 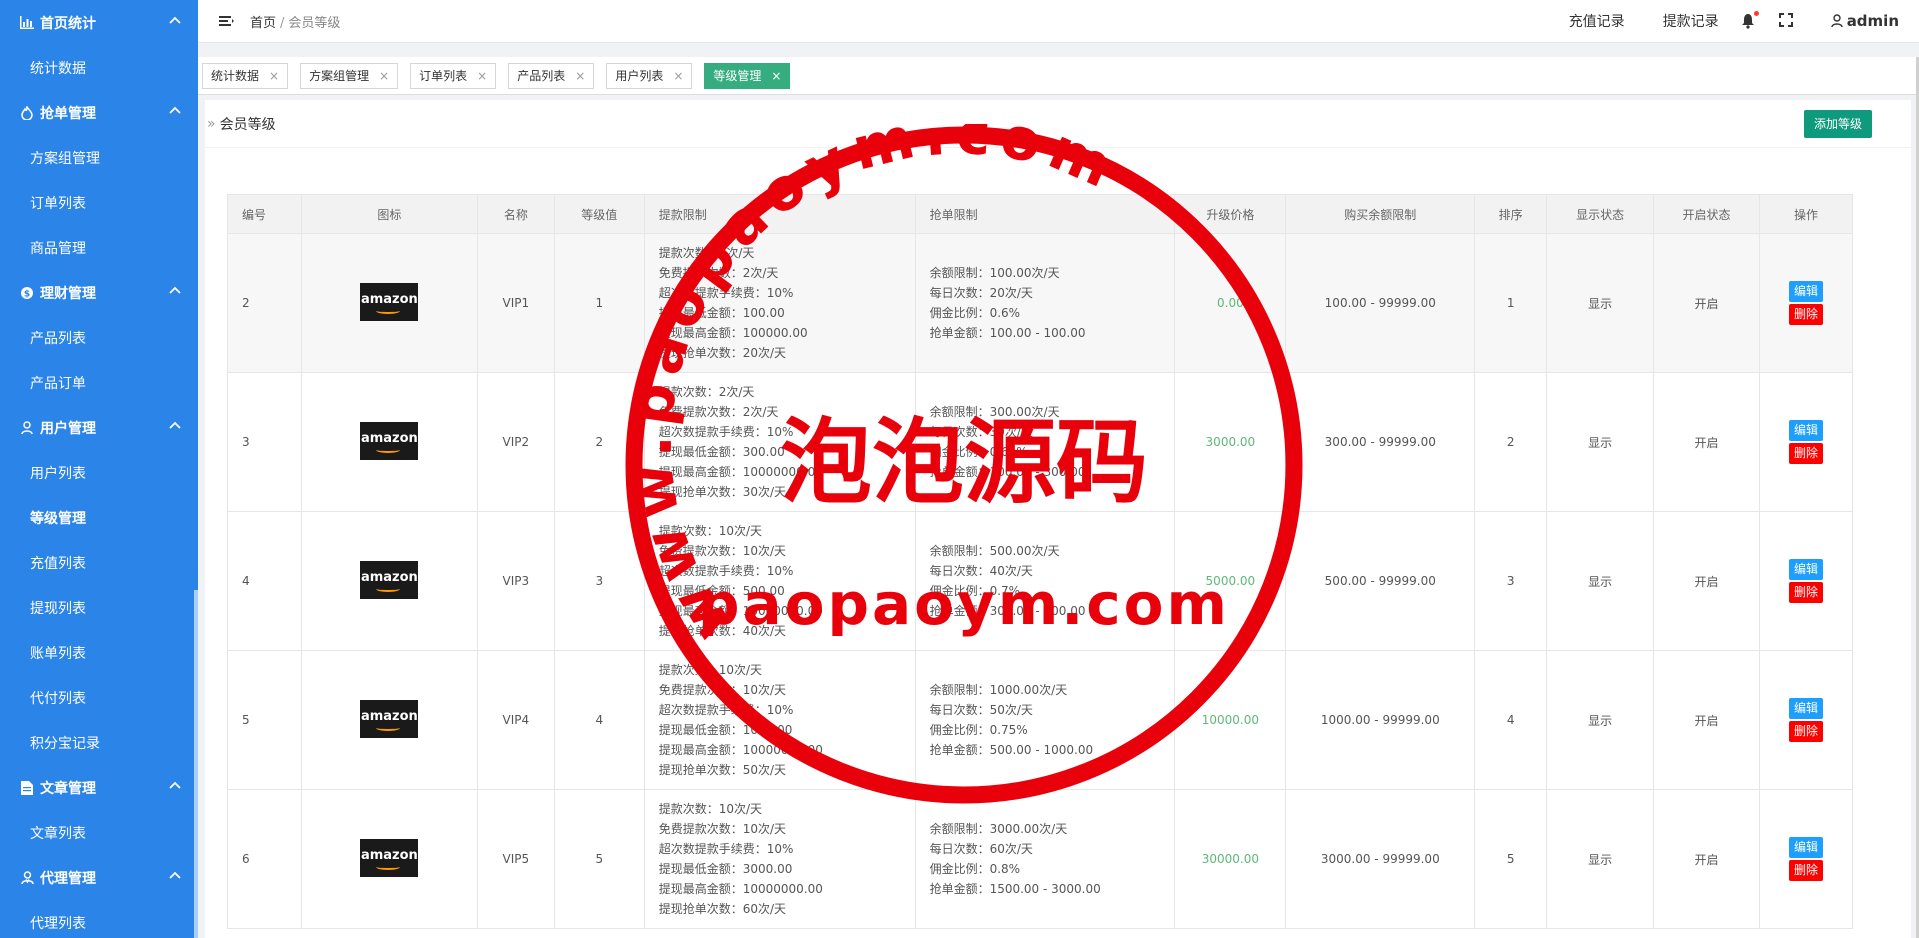 What do you see at coordinates (99, 337) in the screenshot?
I see `sidebar-item: 产品列表` at bounding box center [99, 337].